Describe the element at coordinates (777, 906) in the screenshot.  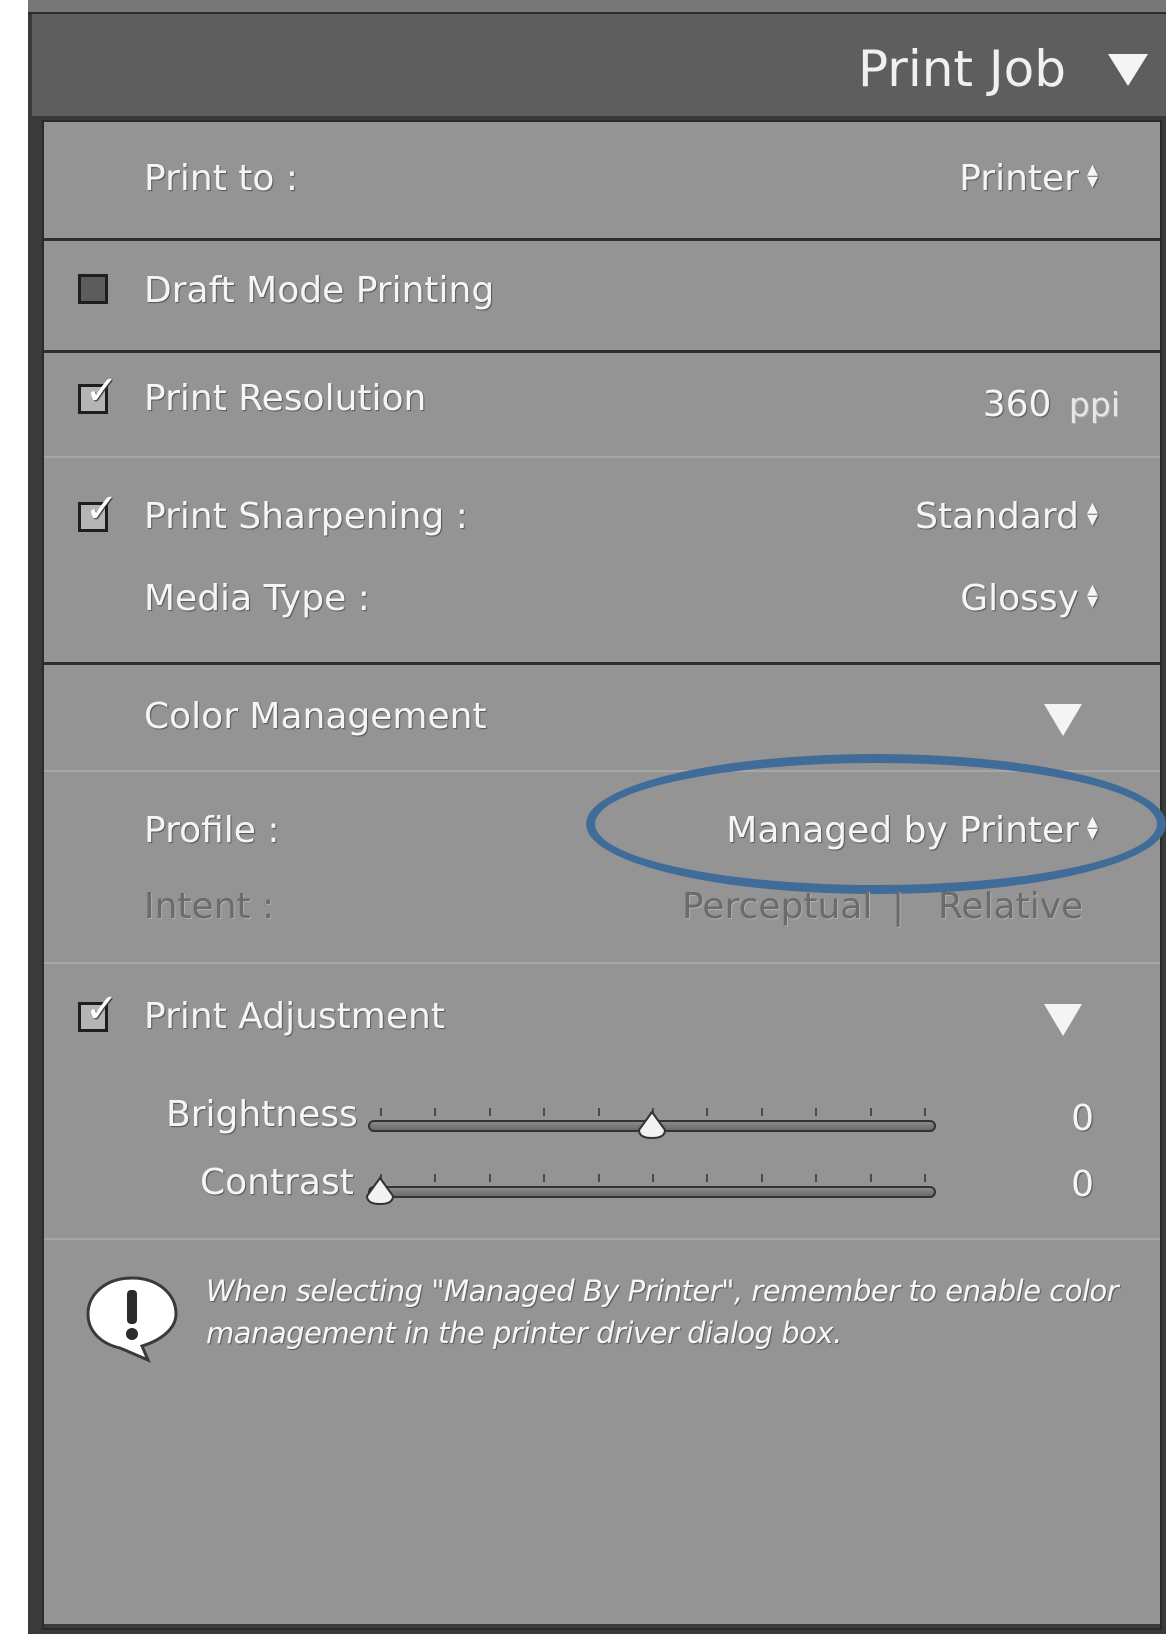
I see `intent-perceptual-option: Perceptual` at that location.